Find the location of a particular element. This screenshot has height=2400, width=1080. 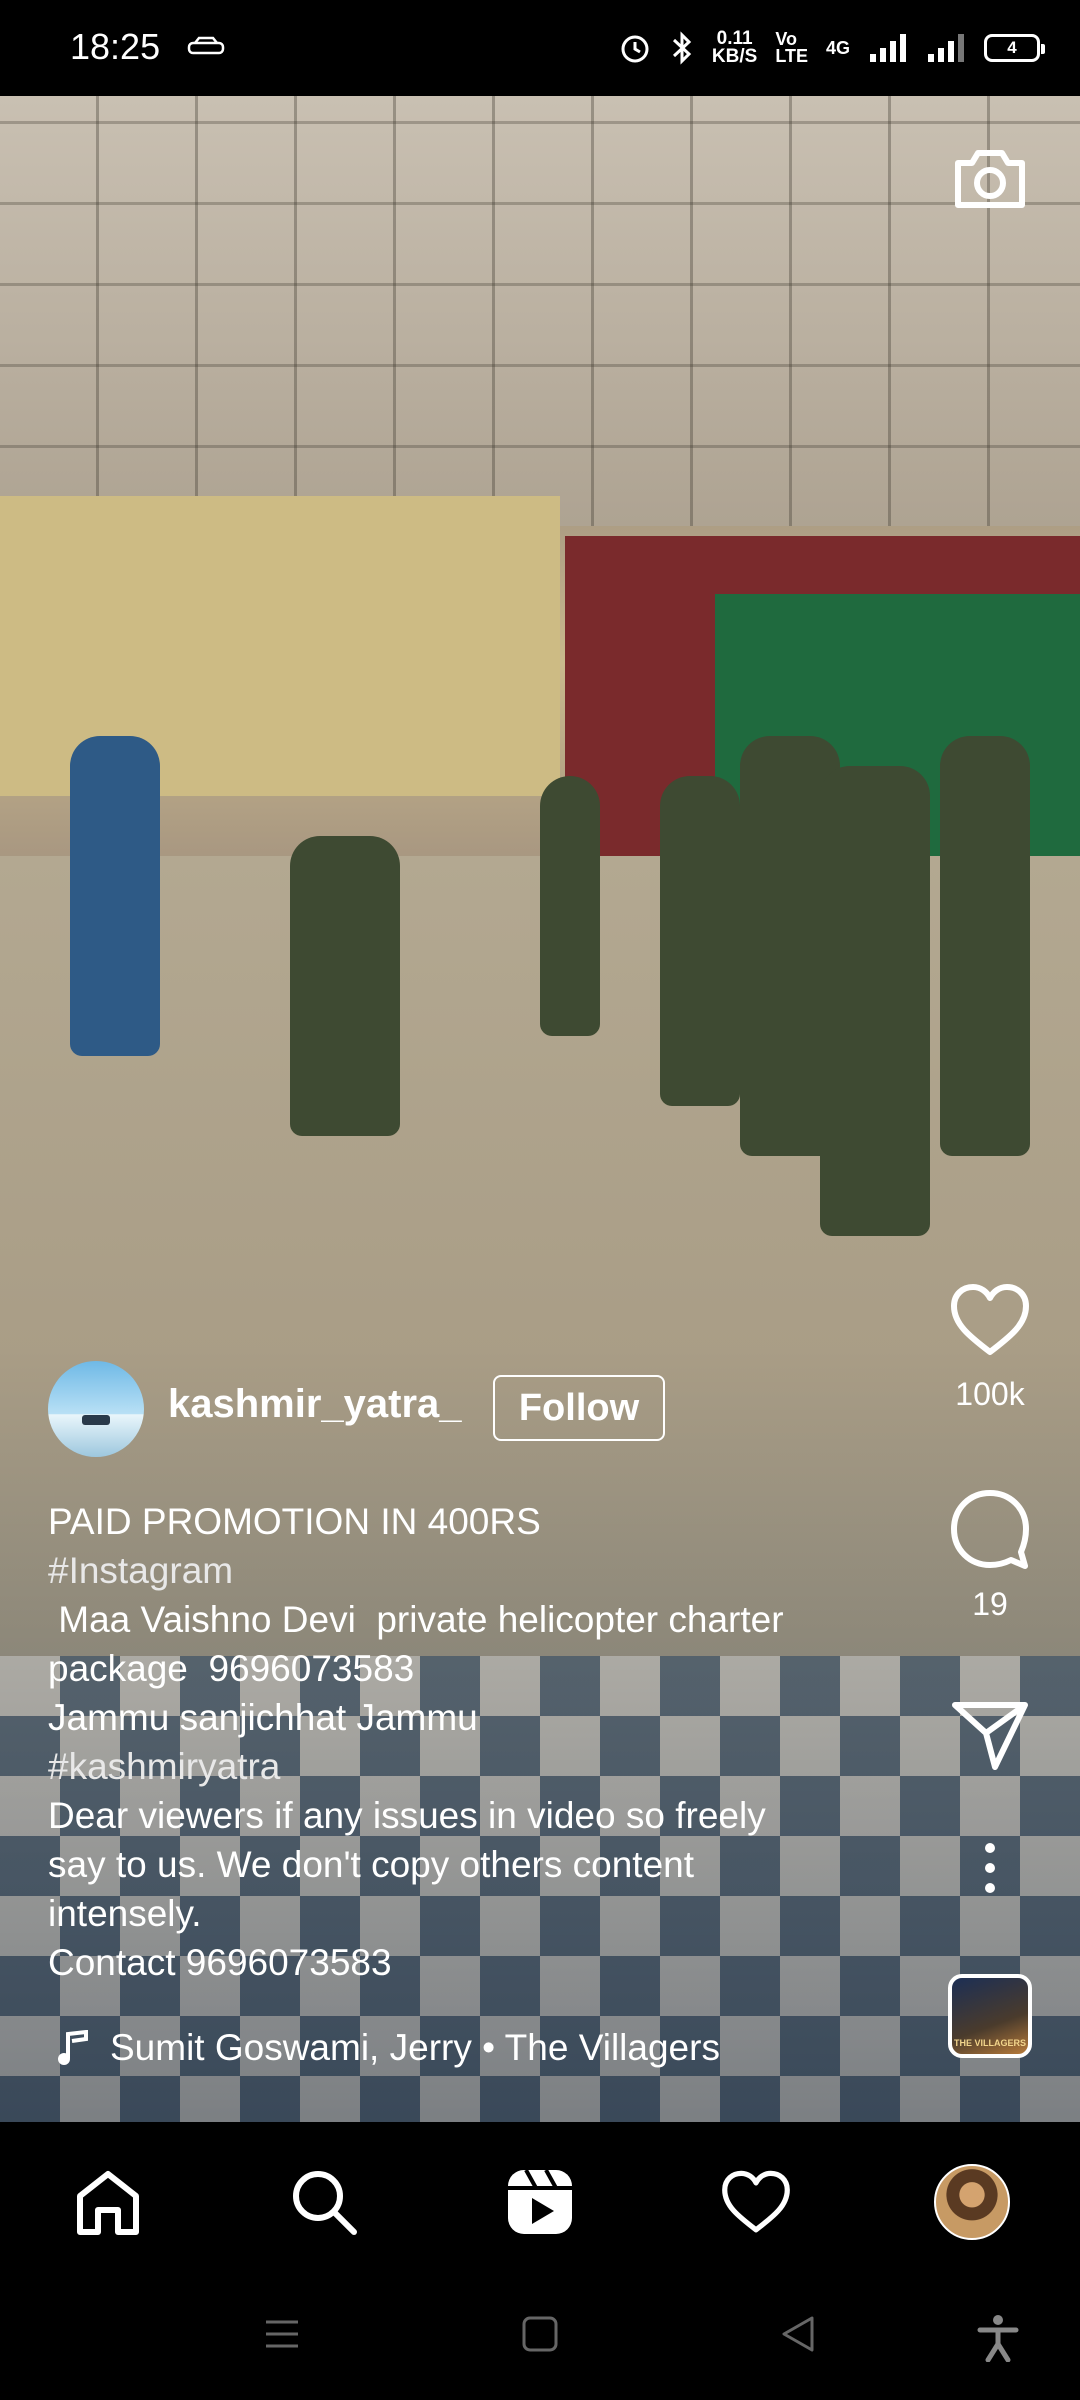

like-button: 100k is located at coordinates (990, 1347).